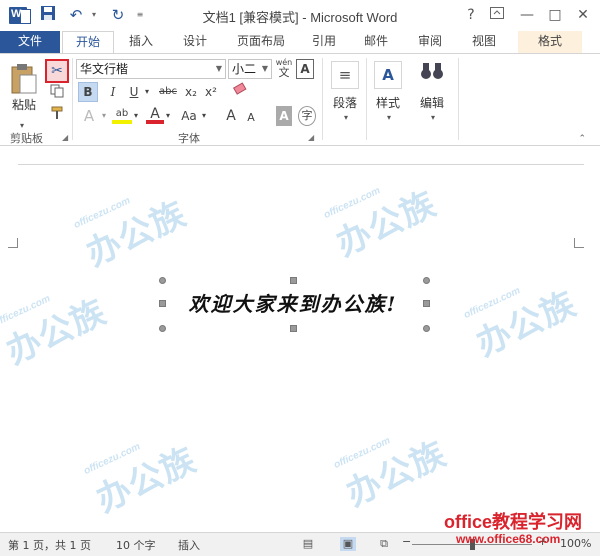 The height and width of the screenshot is (556, 600). Describe the element at coordinates (49, 545) in the screenshot. I see `page-count: 第 1 页，共 1 页` at that location.